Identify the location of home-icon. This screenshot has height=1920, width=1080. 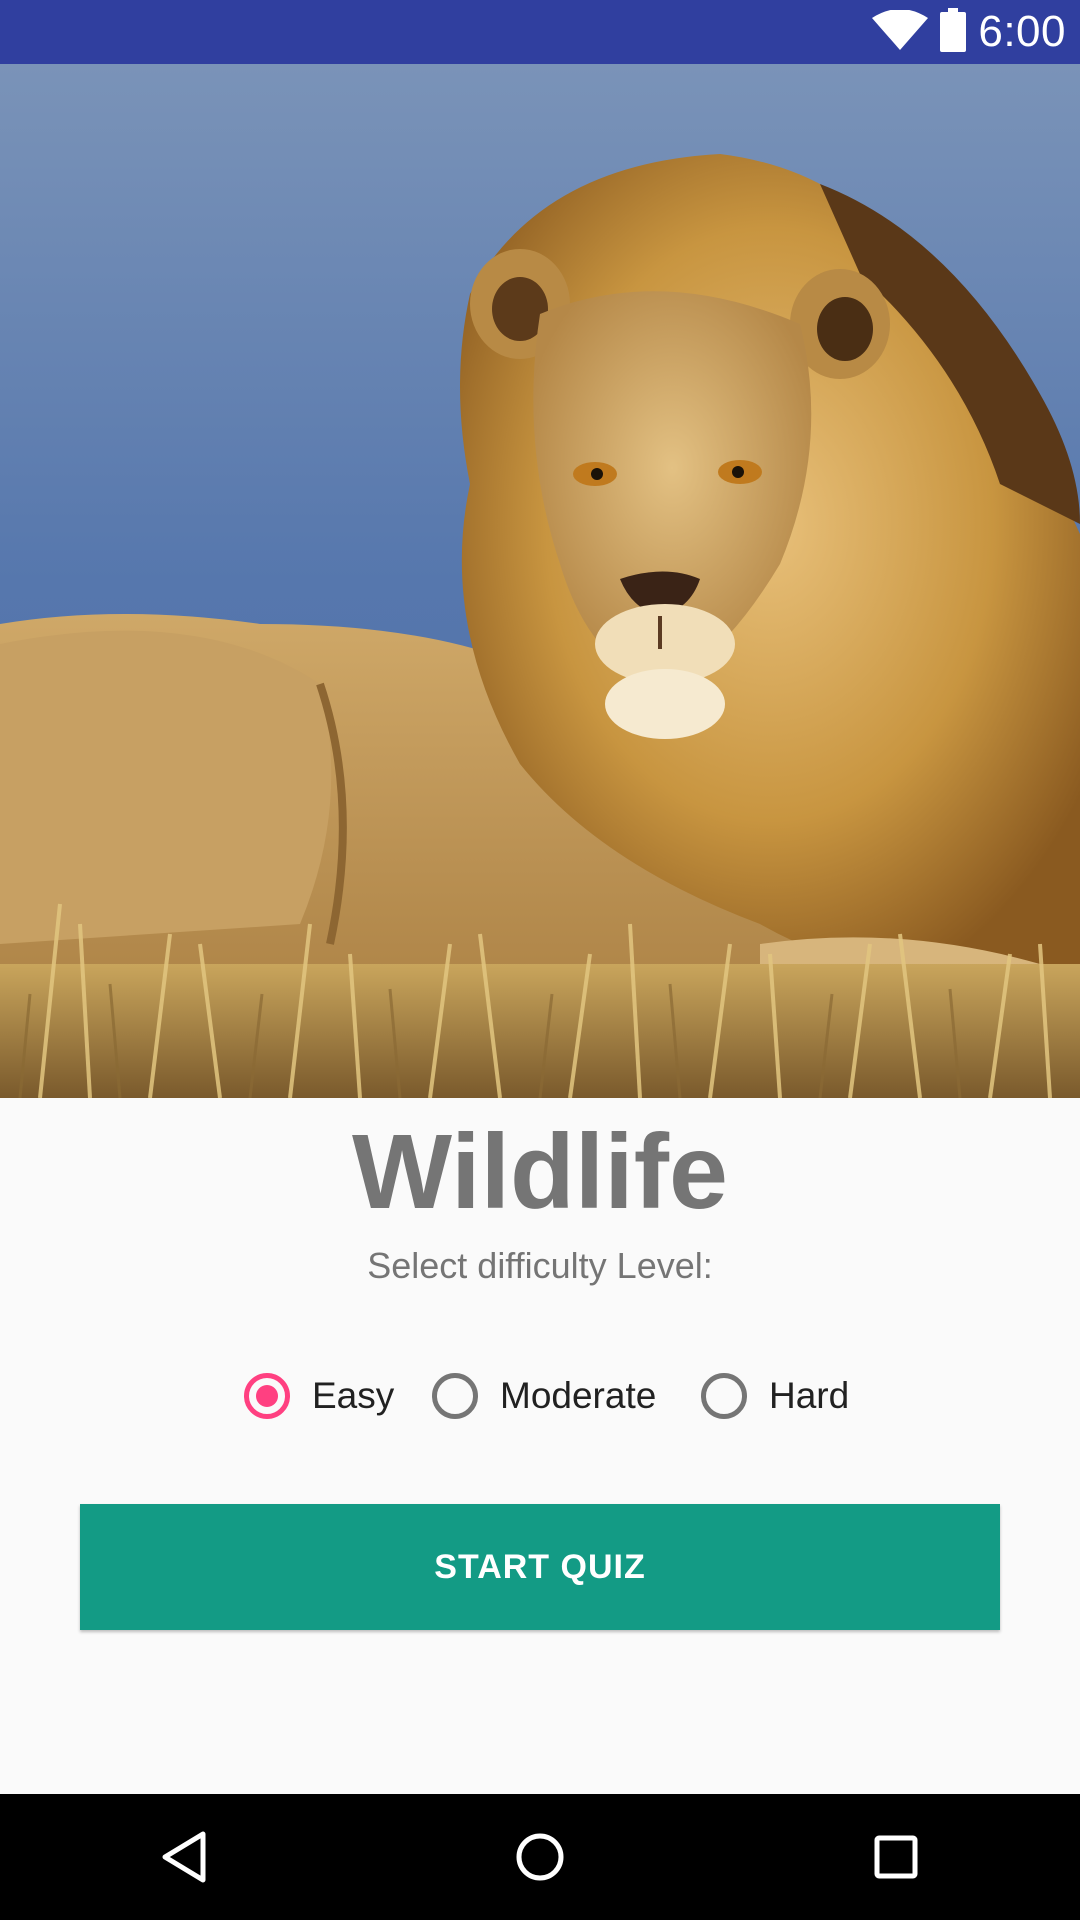
(540, 1857).